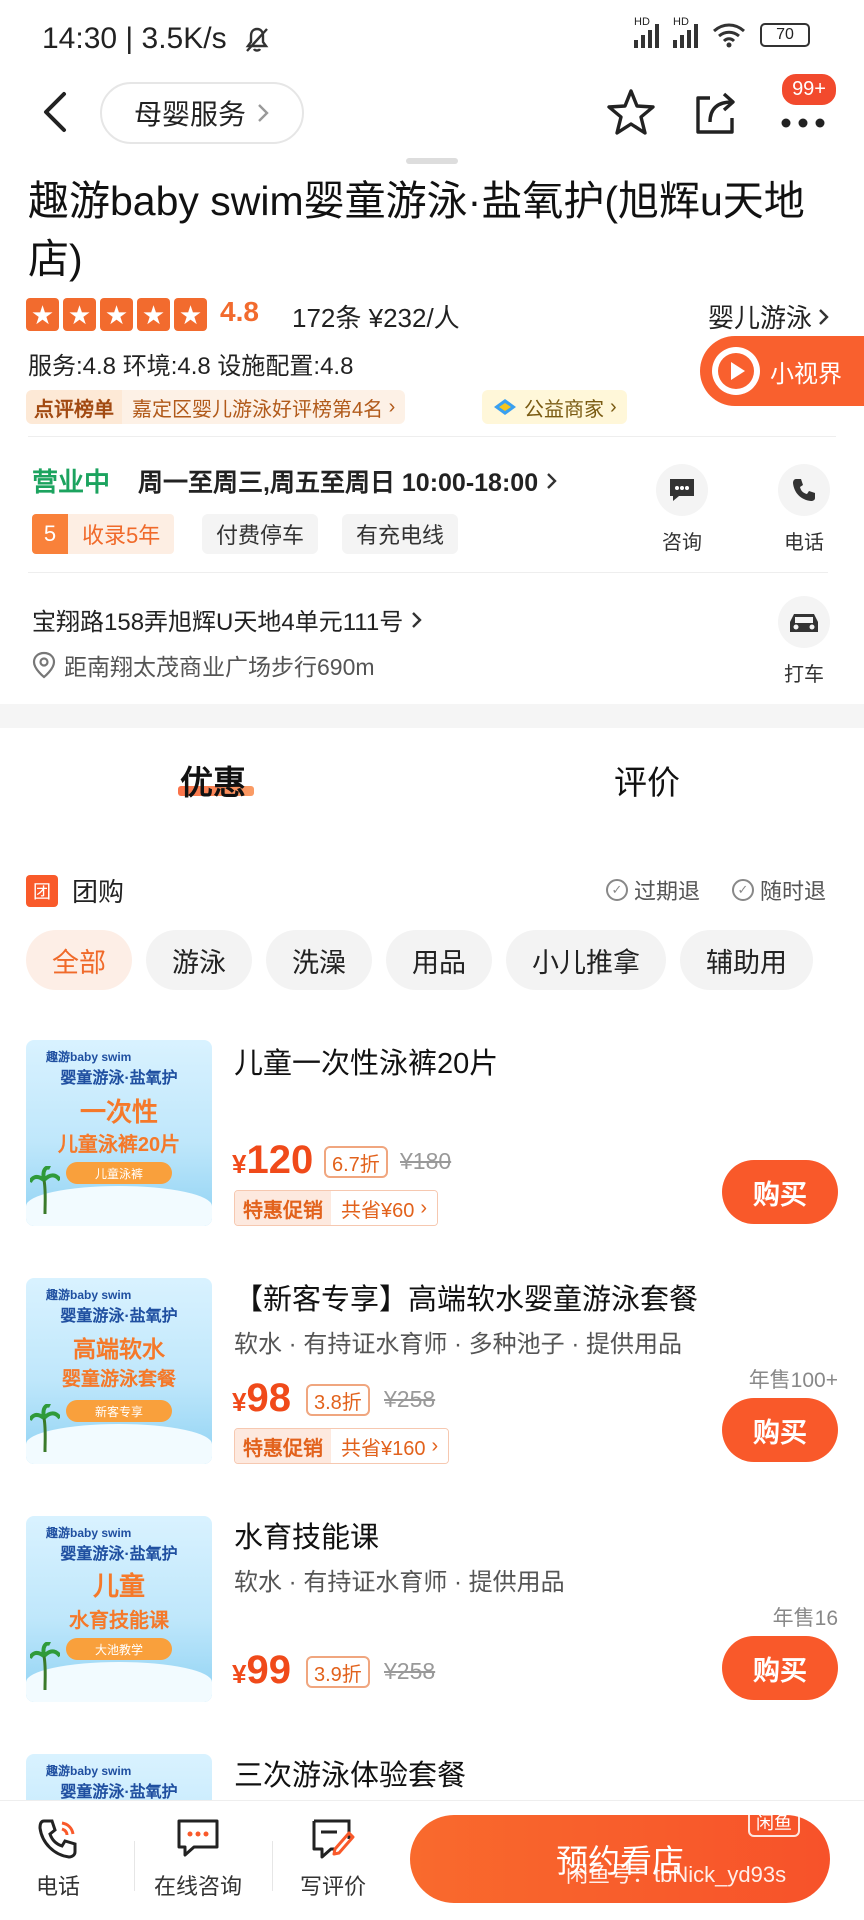  I want to click on status-time: 14:30 | 3.5K/s, so click(134, 38).